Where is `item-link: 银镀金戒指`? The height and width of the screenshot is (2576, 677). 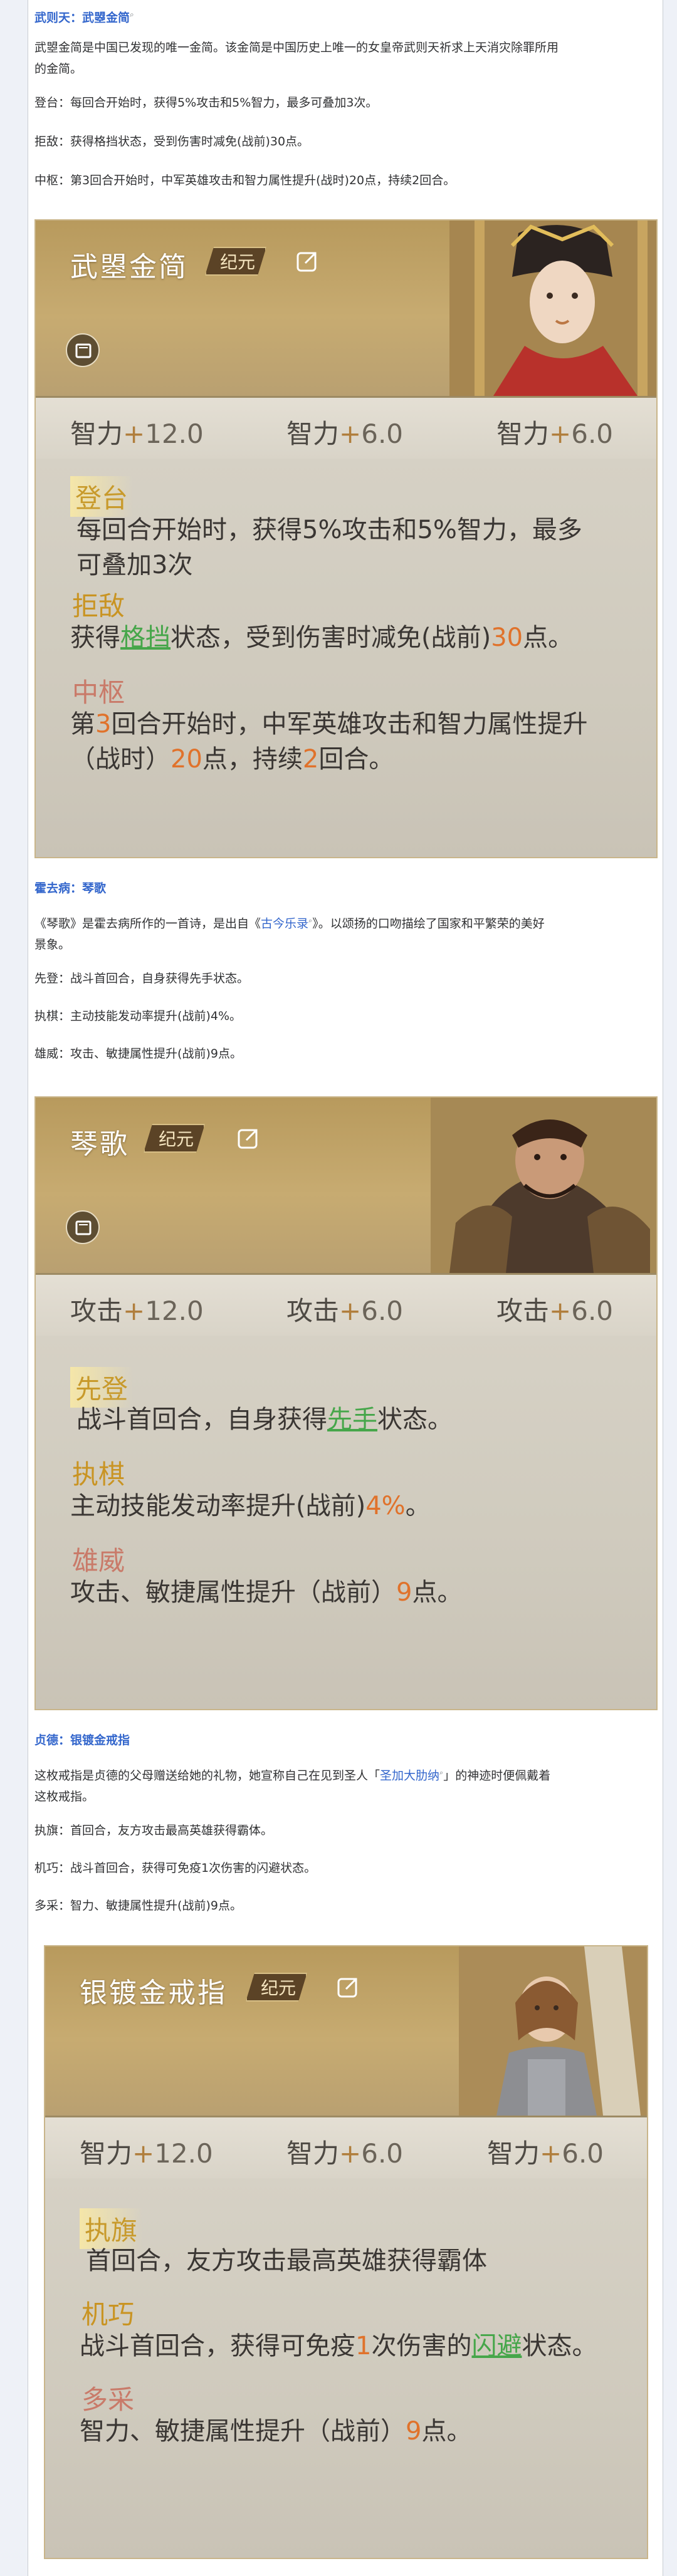
item-link: 银镀金戒指 is located at coordinates (100, 1740).